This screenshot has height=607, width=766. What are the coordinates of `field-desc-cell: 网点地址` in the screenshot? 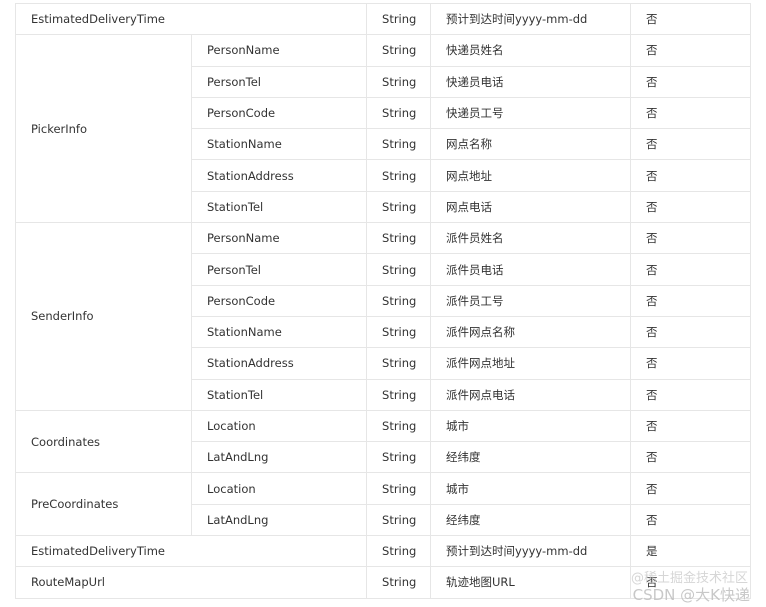 It's located at (531, 175).